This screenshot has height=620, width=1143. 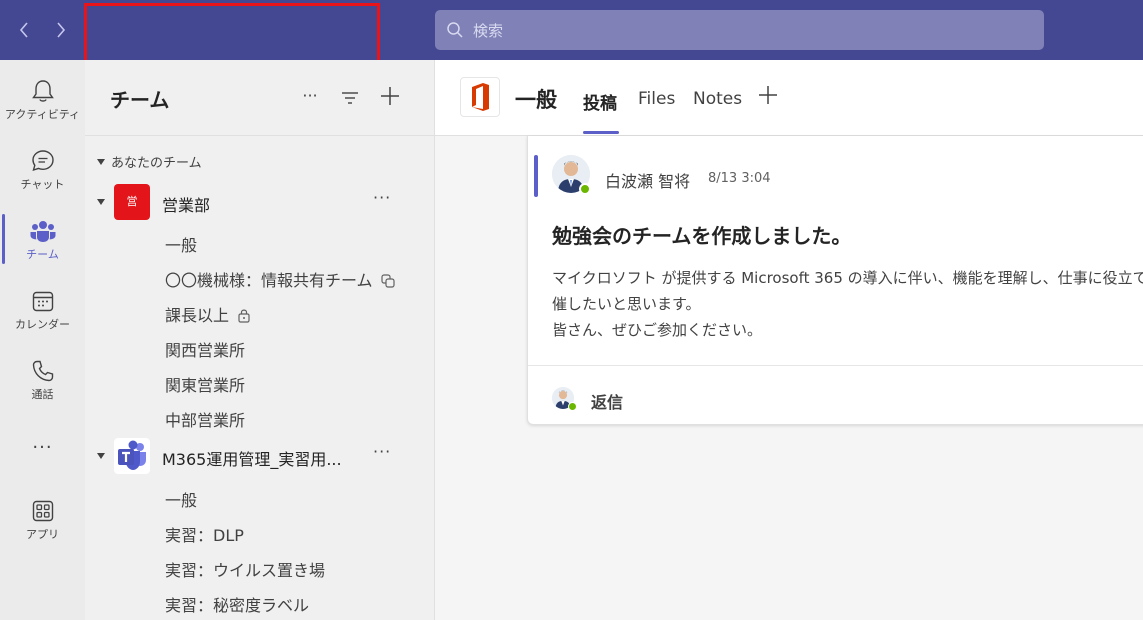 What do you see at coordinates (657, 330) in the screenshot?
I see `post-body-line: 皆さん、ぜひご参加ください。` at bounding box center [657, 330].